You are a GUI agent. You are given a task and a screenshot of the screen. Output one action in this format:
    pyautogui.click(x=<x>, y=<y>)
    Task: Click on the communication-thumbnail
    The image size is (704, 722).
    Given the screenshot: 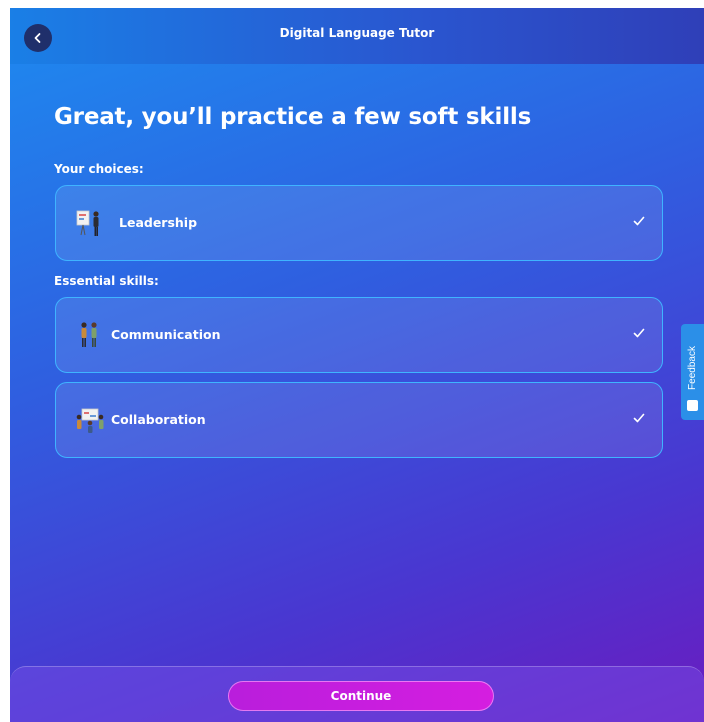 What is the action you would take?
    pyautogui.click(x=89, y=334)
    